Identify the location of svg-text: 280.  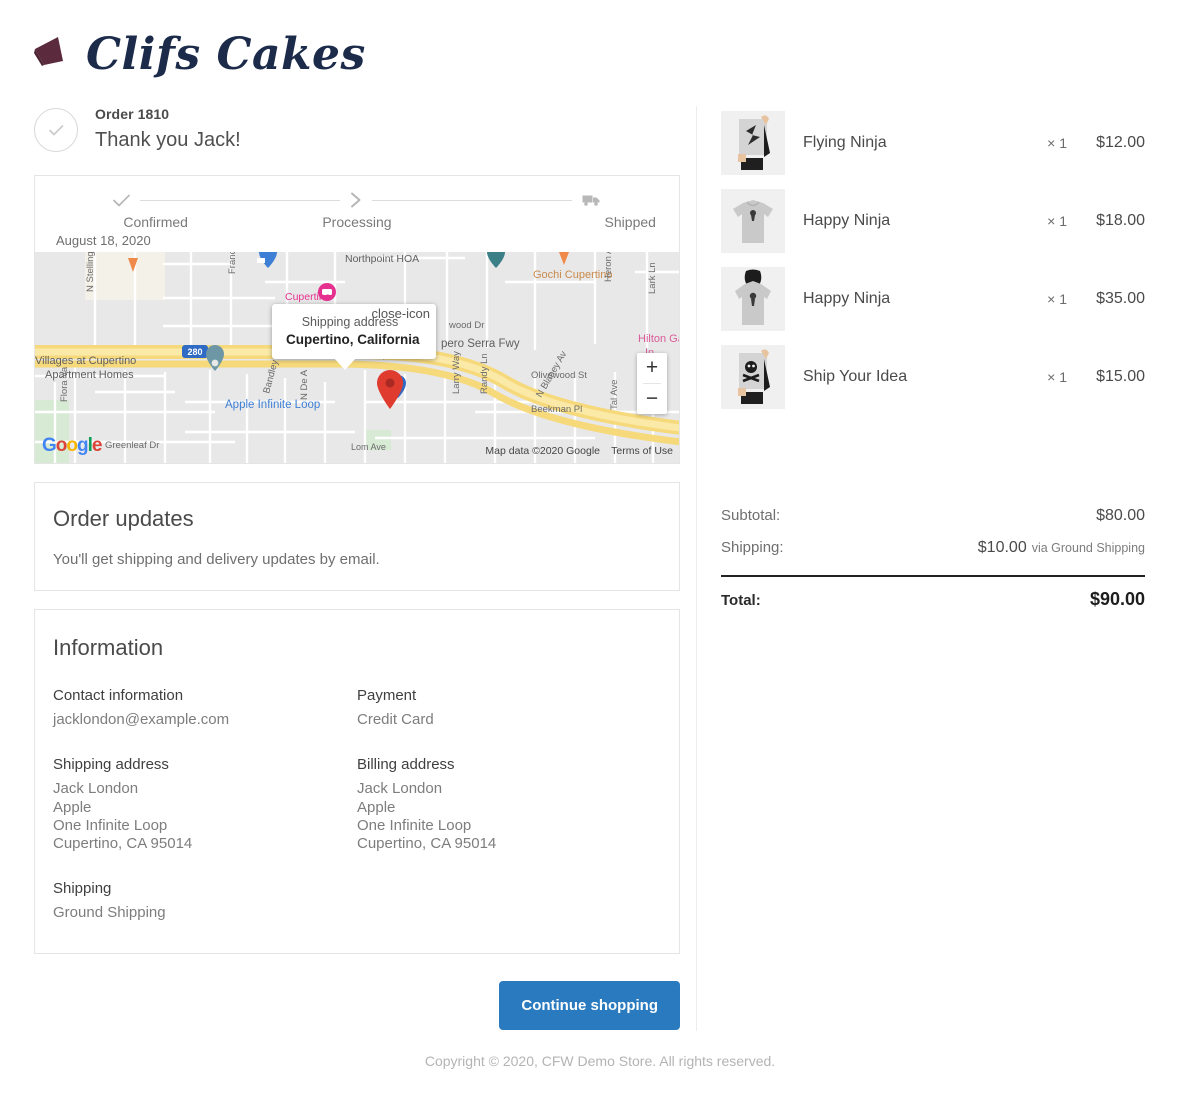
(194, 352).